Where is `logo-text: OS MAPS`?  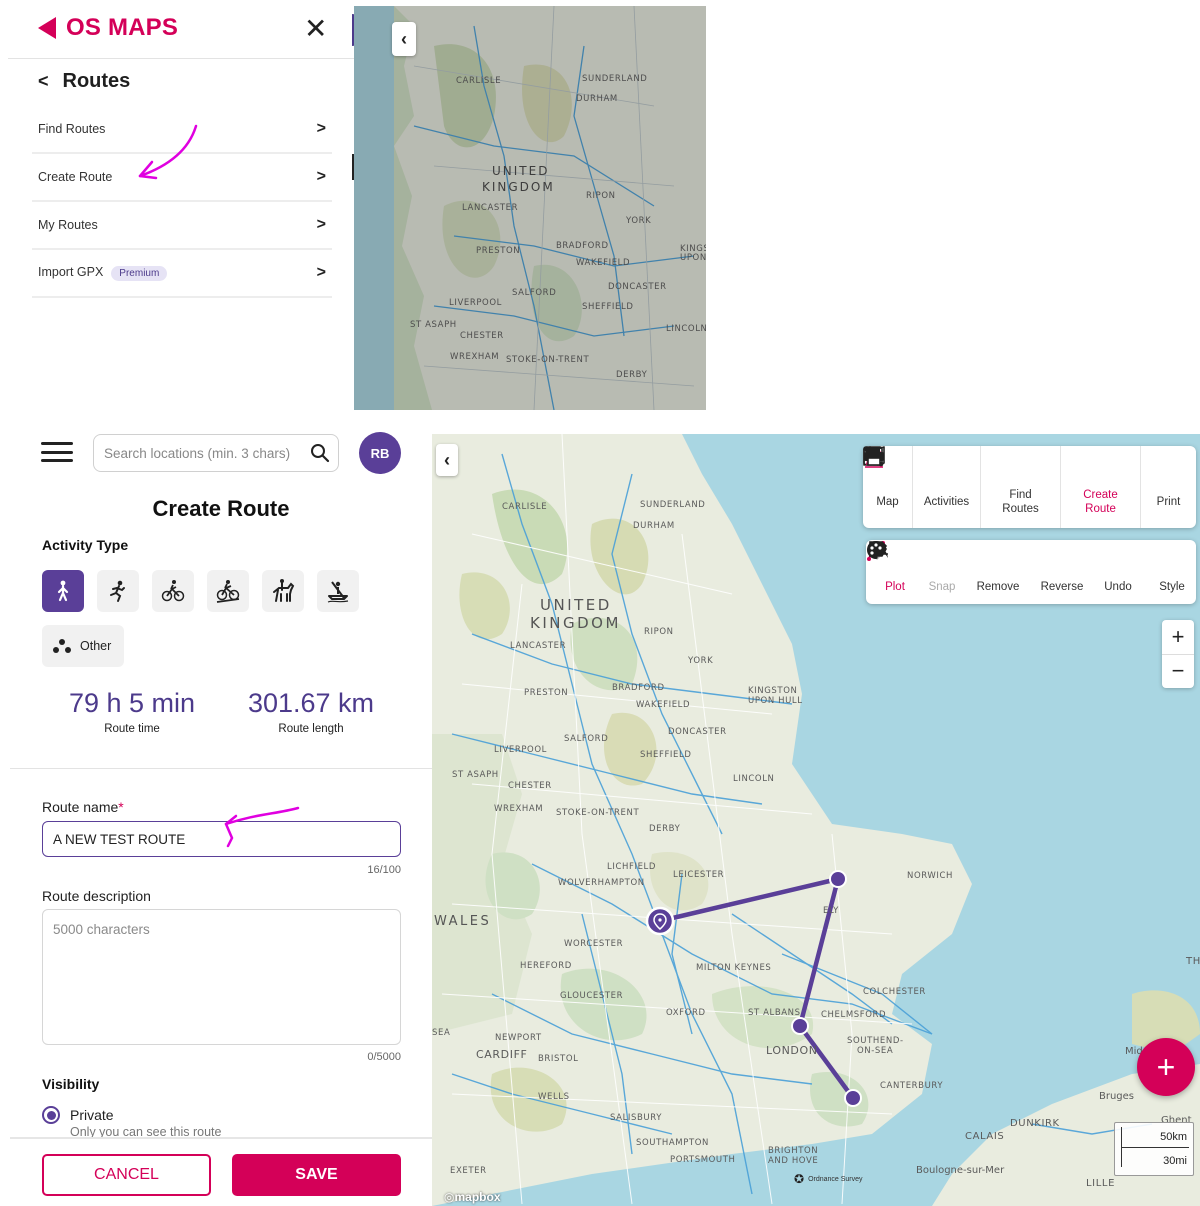
logo-text: OS MAPS is located at coordinates (122, 27).